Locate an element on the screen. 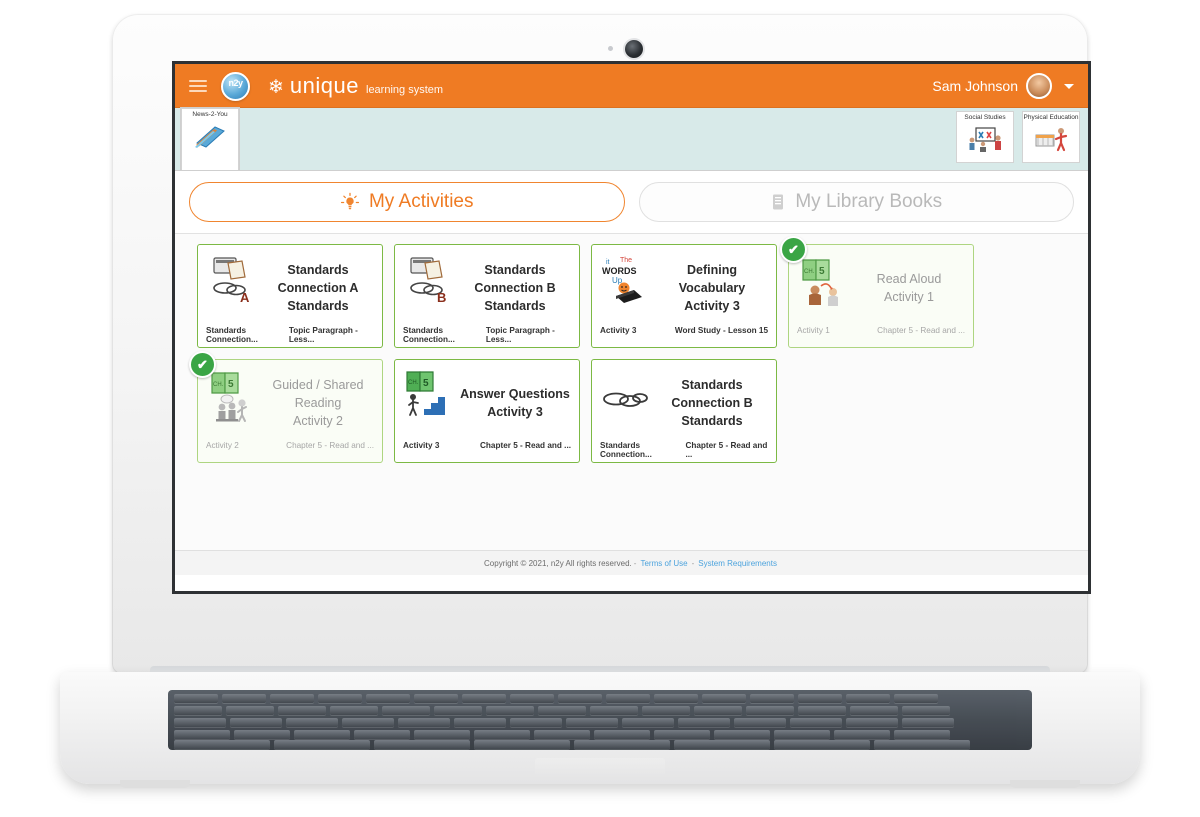 This screenshot has width=1200, height=817. tab-my-library-books: My Library Books is located at coordinates (856, 202).